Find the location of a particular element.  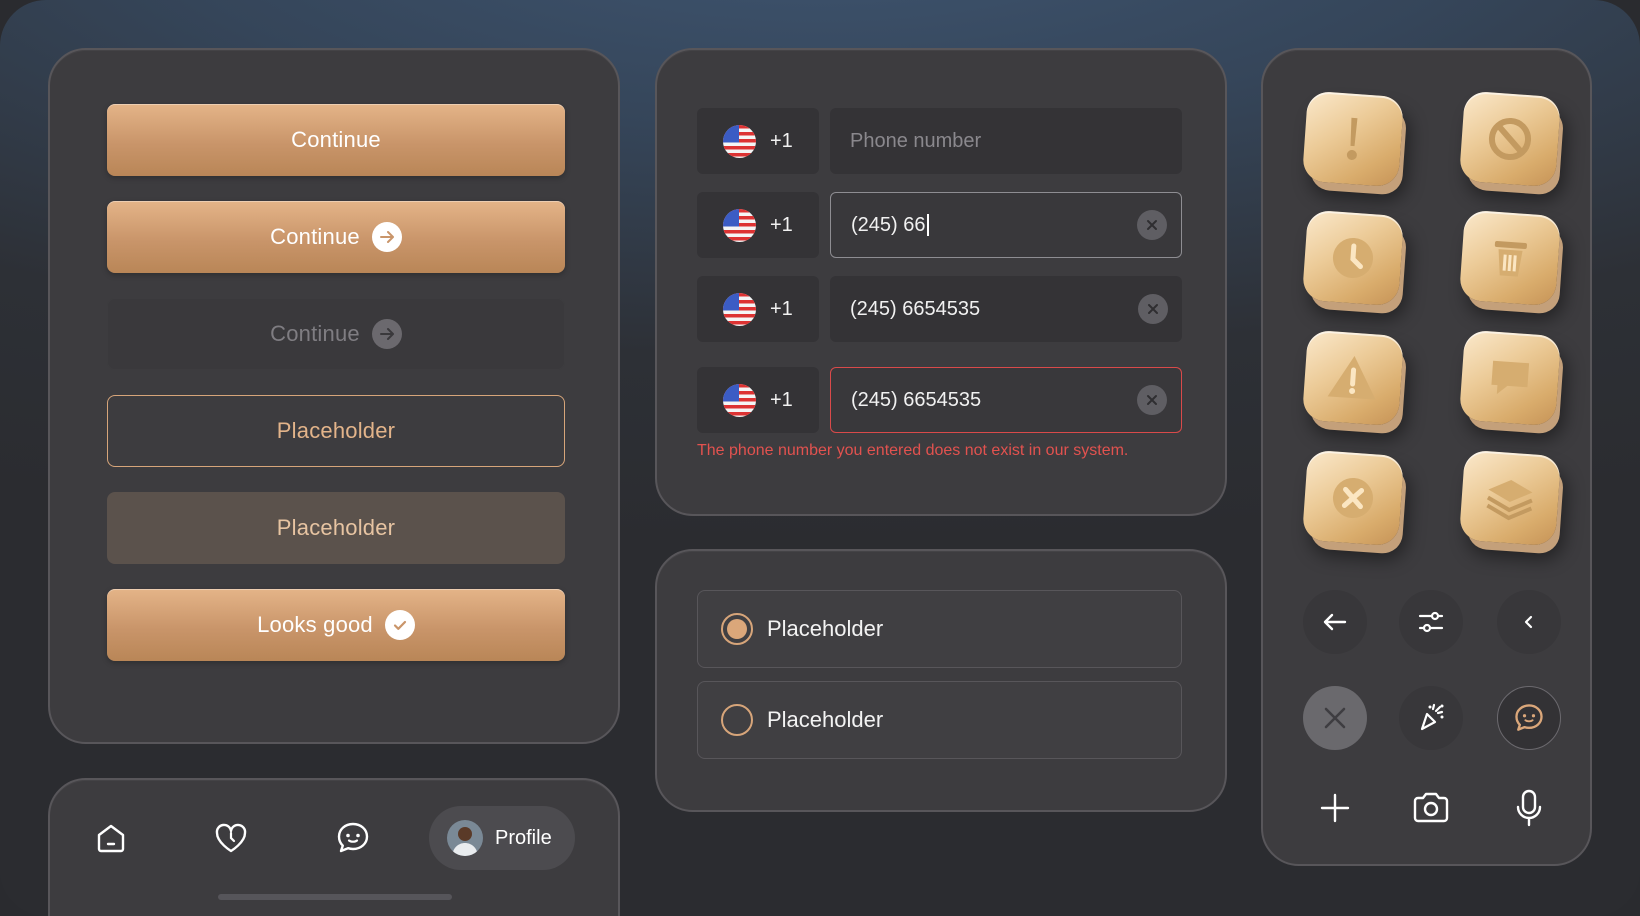

plus-icon is located at coordinates (1335, 808).